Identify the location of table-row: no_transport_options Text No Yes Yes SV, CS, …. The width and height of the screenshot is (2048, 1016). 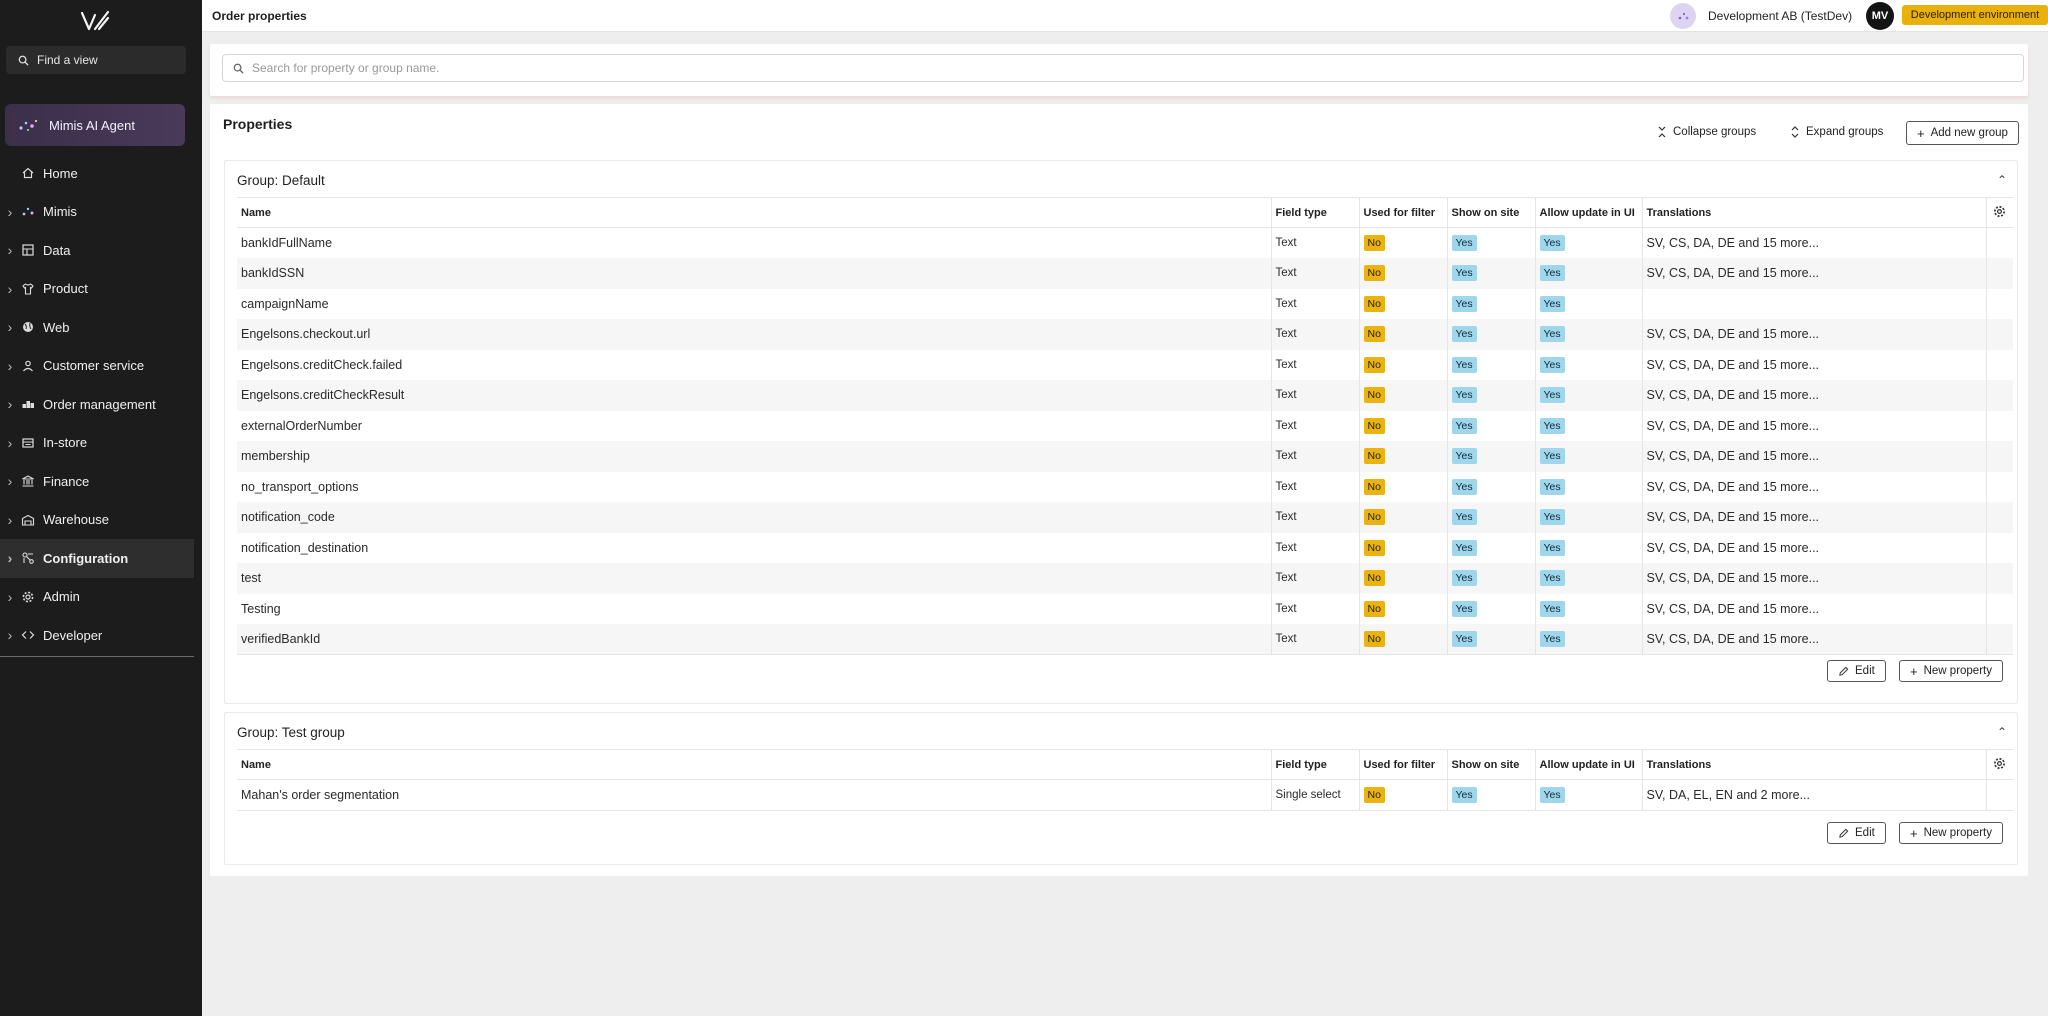
(1125, 486).